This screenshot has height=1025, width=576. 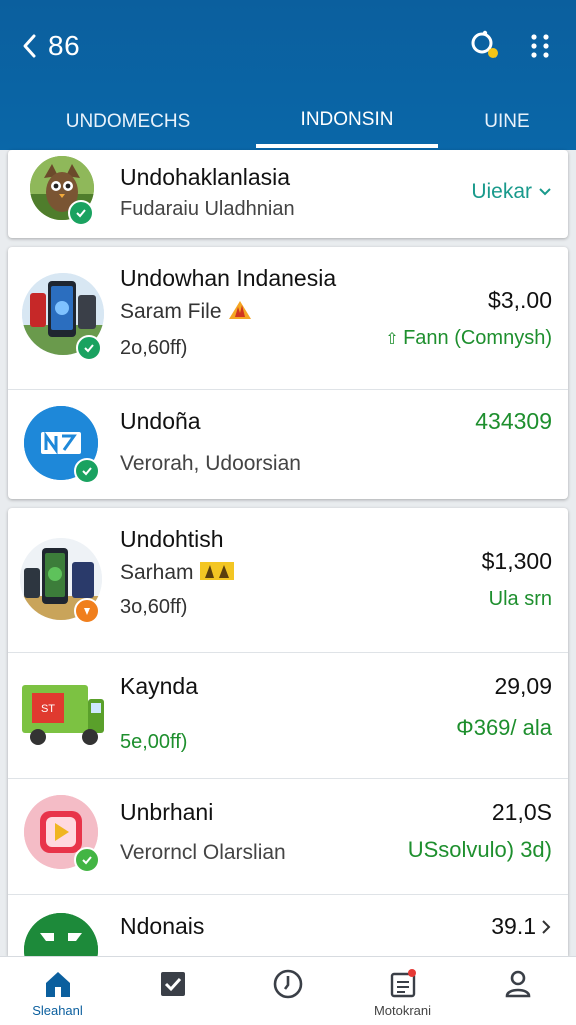 I want to click on tab-uine: UINE, so click(x=507, y=122).